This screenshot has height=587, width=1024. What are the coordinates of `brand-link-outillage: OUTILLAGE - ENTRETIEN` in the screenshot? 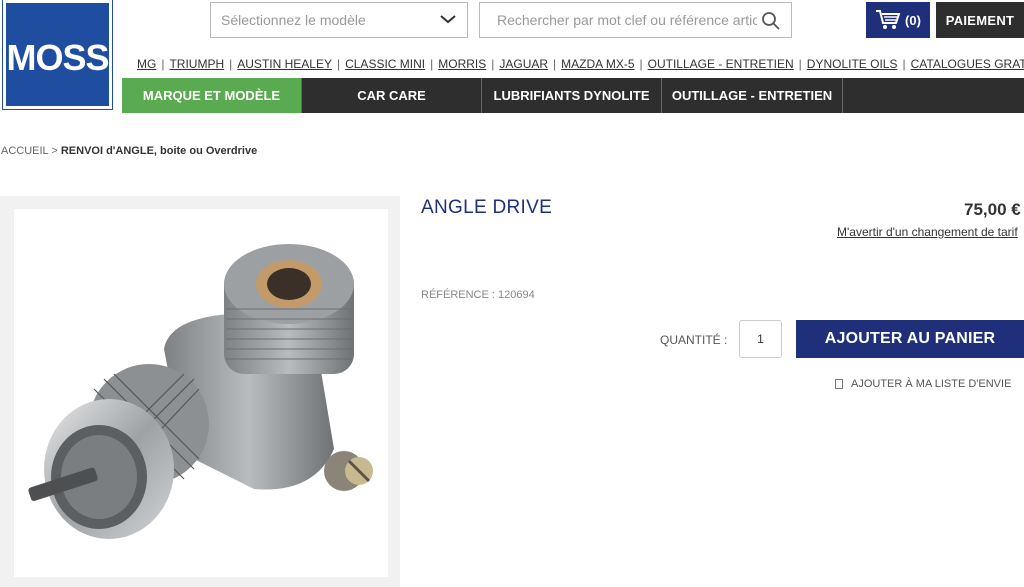 It's located at (721, 64).